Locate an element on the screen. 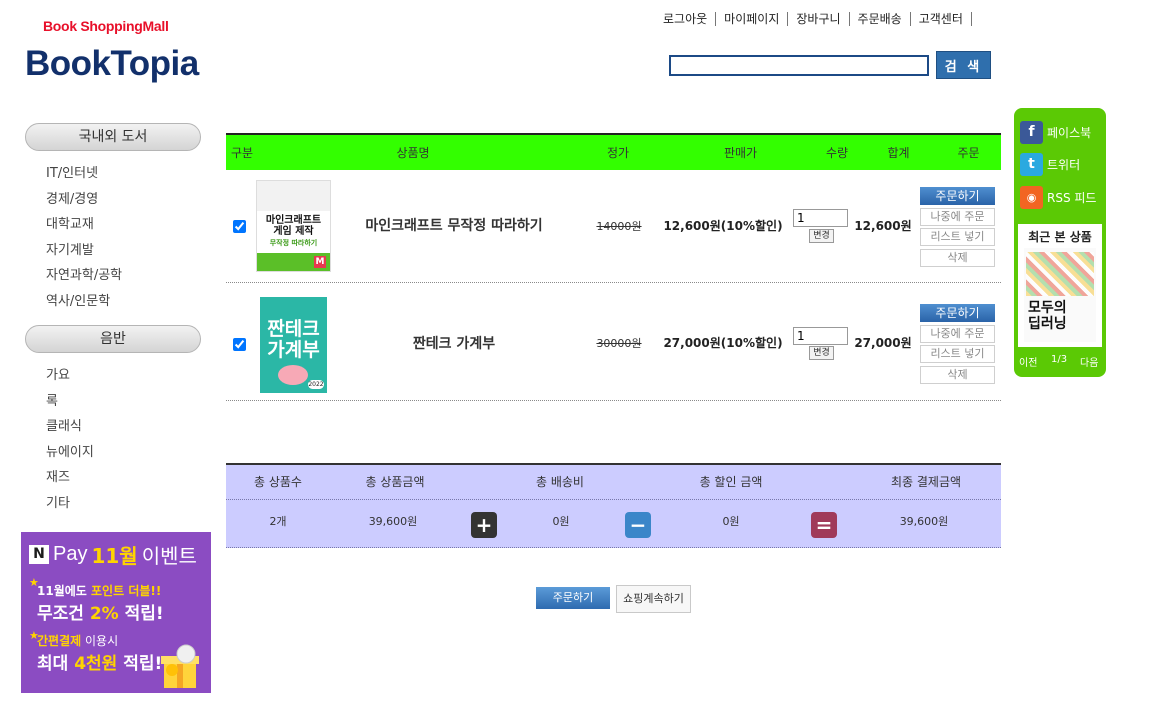 The image size is (1149, 708). sale-price: 27,000원(10%할인) is located at coordinates (723, 343).